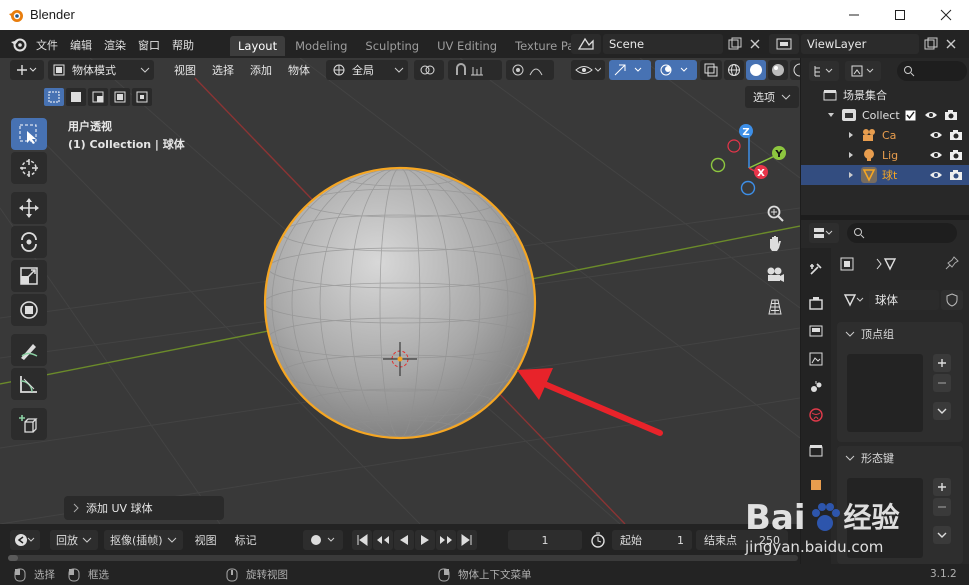  What do you see at coordinates (795, 70) in the screenshot?
I see `rendered-shading-icon` at bounding box center [795, 70].